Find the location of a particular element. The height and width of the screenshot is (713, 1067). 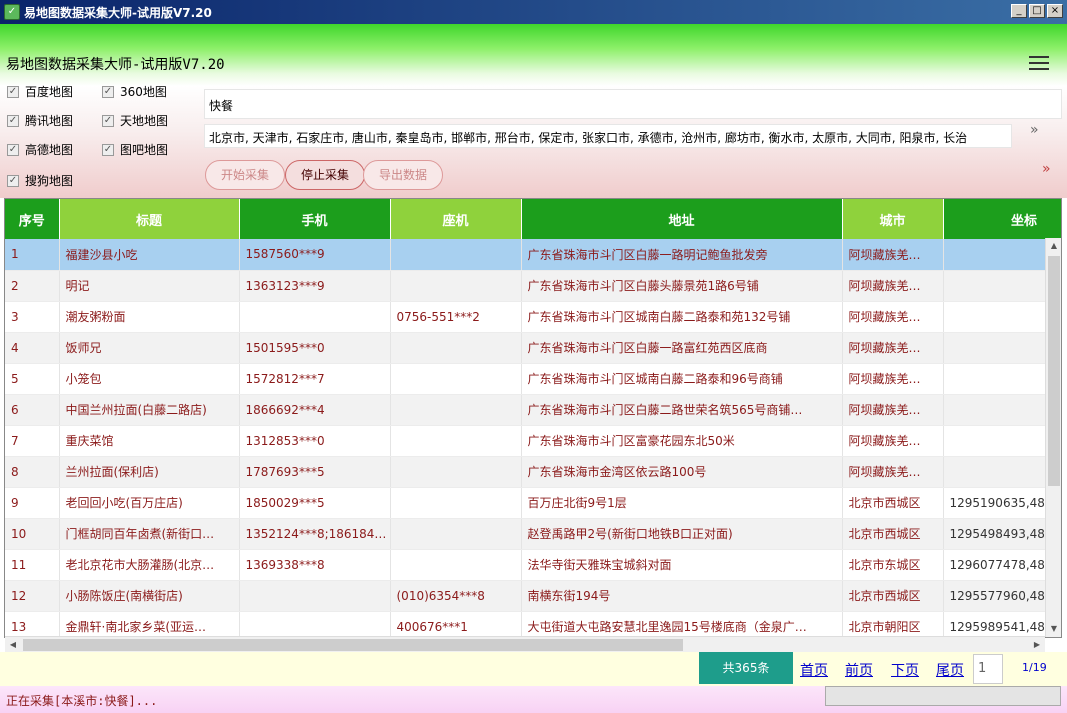

stop-button: 停止采集 is located at coordinates (325, 175).